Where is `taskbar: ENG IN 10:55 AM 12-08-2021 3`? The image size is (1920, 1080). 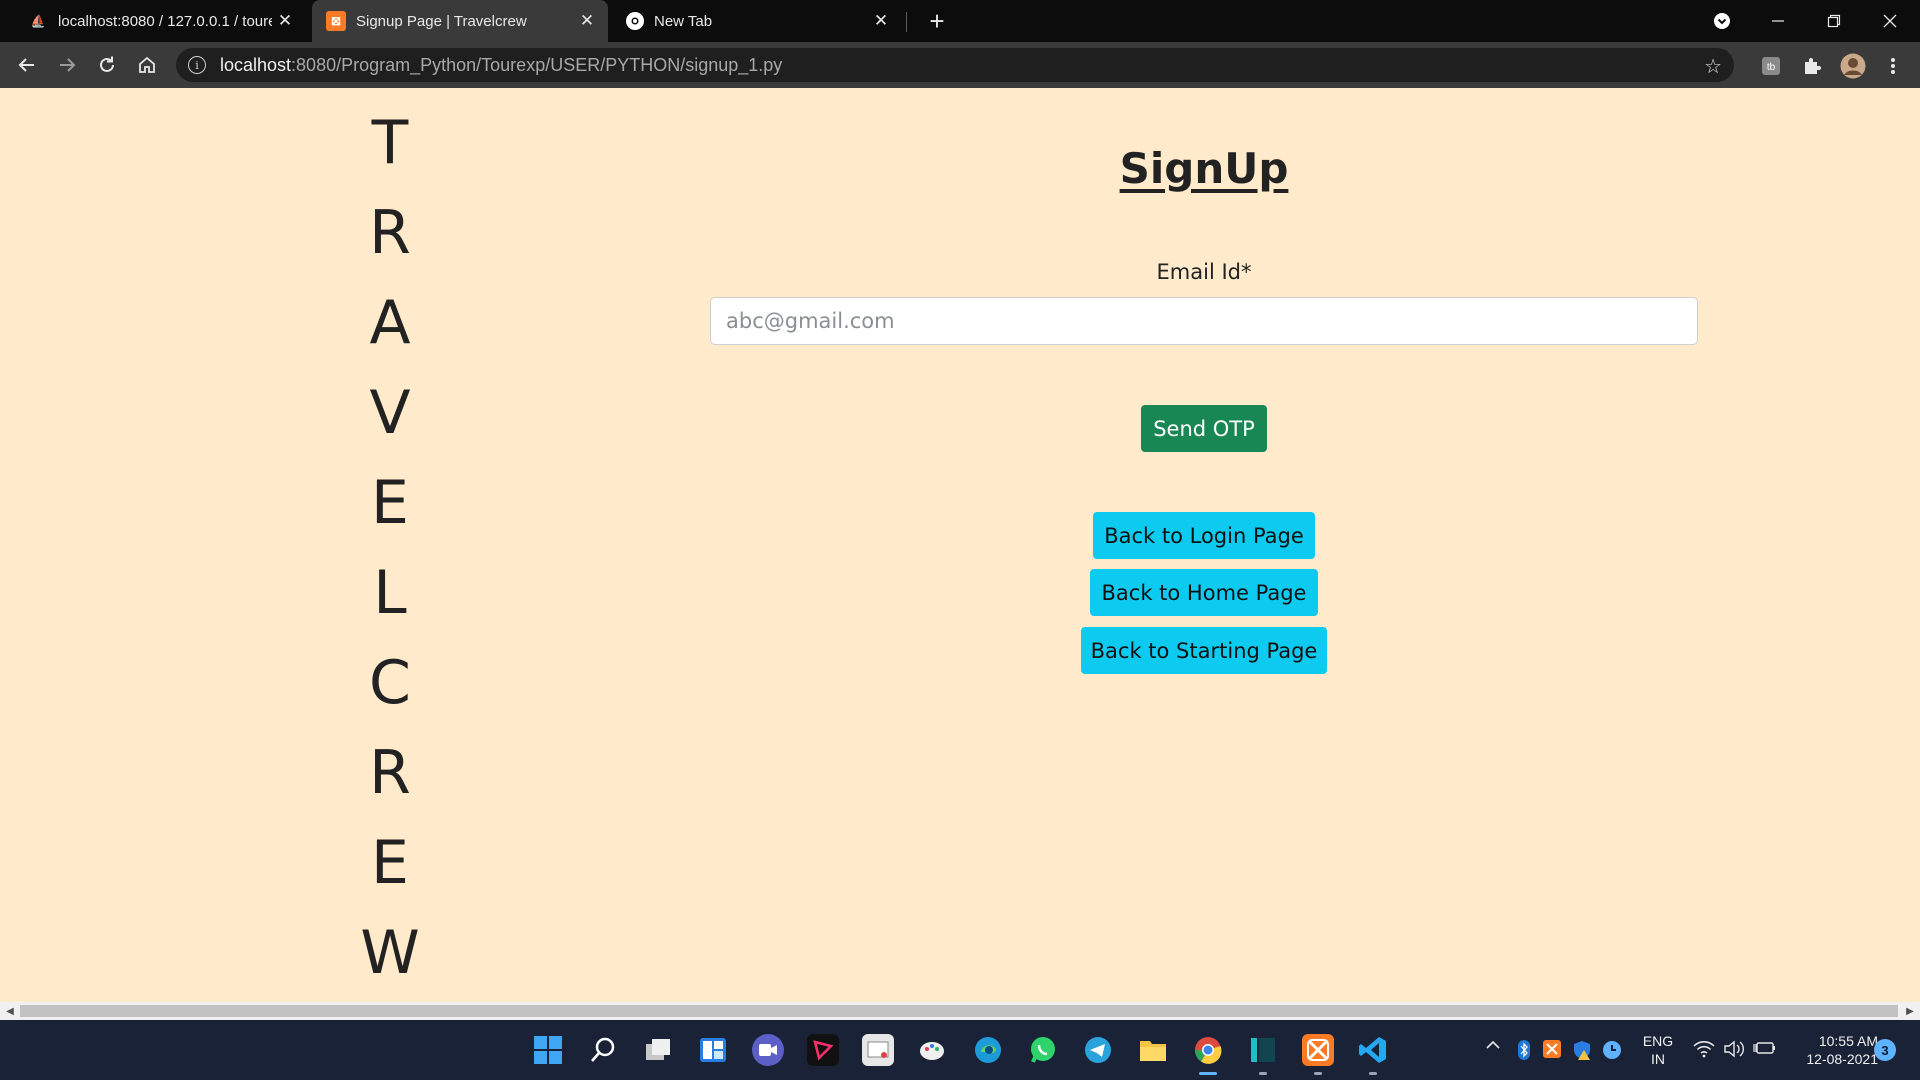 taskbar: ENG IN 10:55 AM 12-08-2021 3 is located at coordinates (960, 1050).